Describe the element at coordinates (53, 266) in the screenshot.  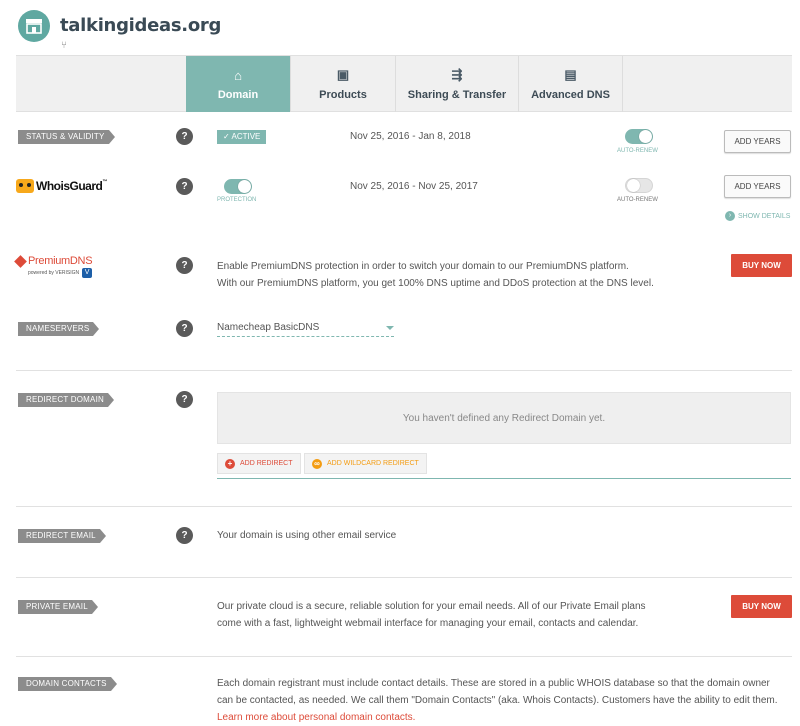
I see `premiumdns-logo: PremiumDNS powered by VERISIGN V` at that location.